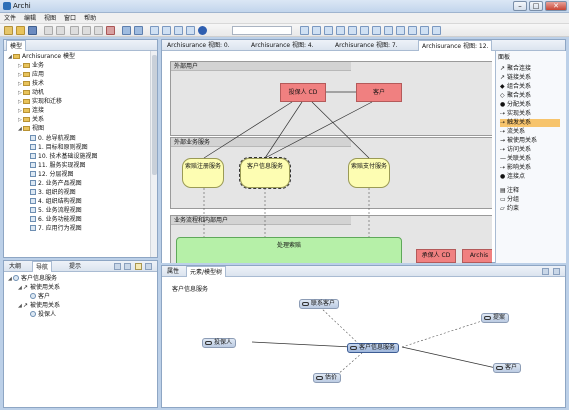 The height and width of the screenshot is (410, 569). I want to click on tree-node: 估价, so click(327, 378).